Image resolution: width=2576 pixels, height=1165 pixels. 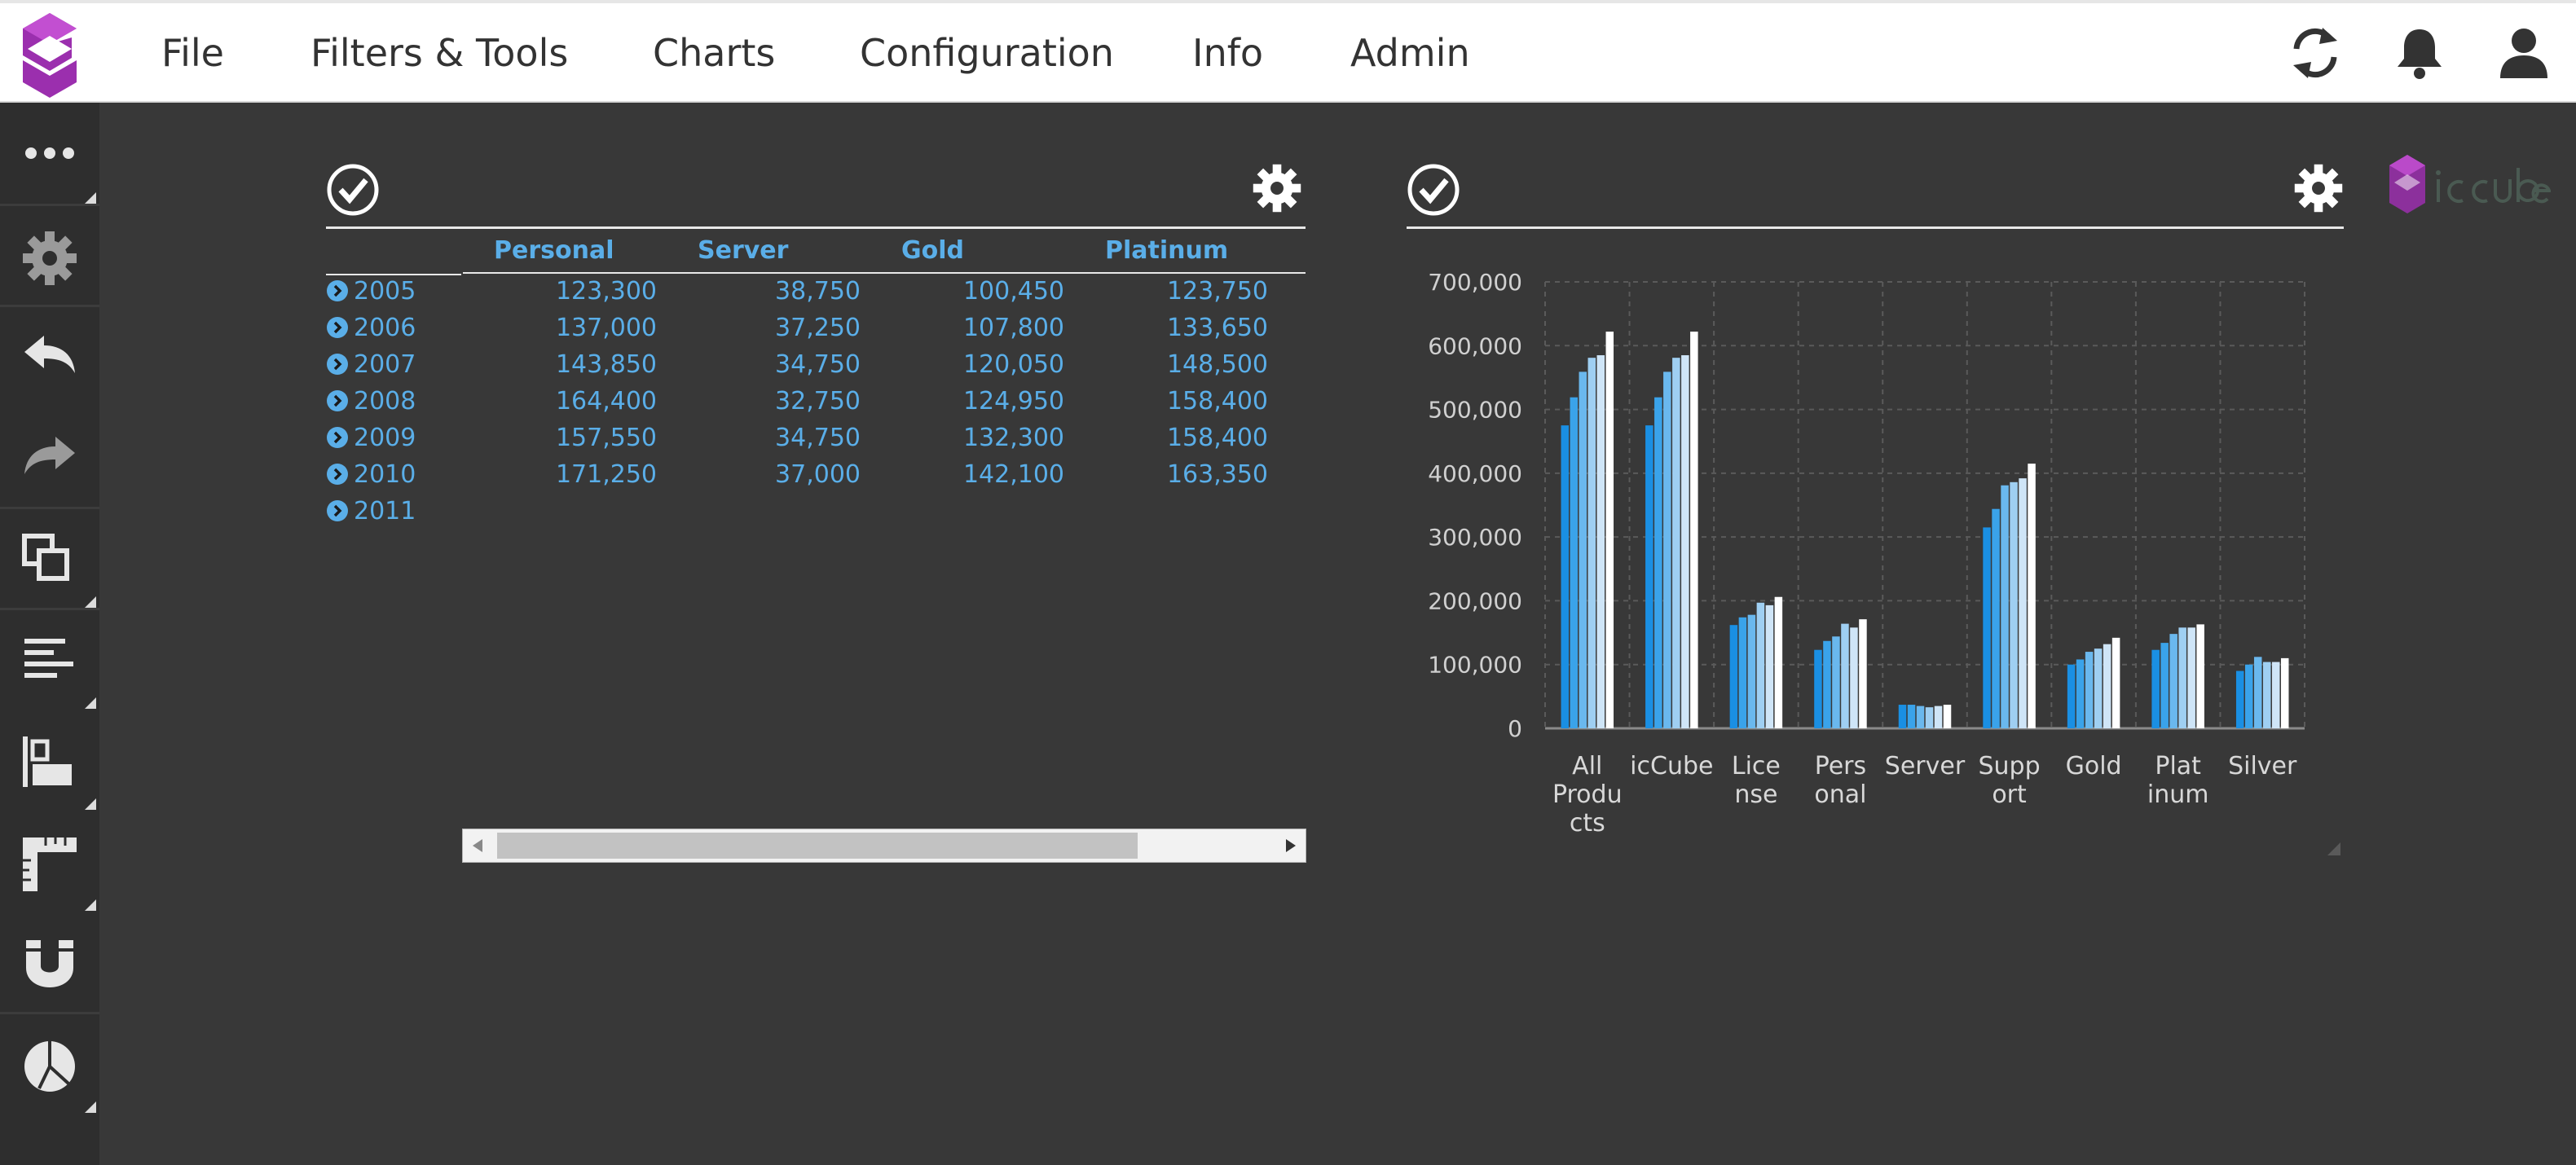 What do you see at coordinates (371, 515) in the screenshot?
I see `row-header: 2011` at bounding box center [371, 515].